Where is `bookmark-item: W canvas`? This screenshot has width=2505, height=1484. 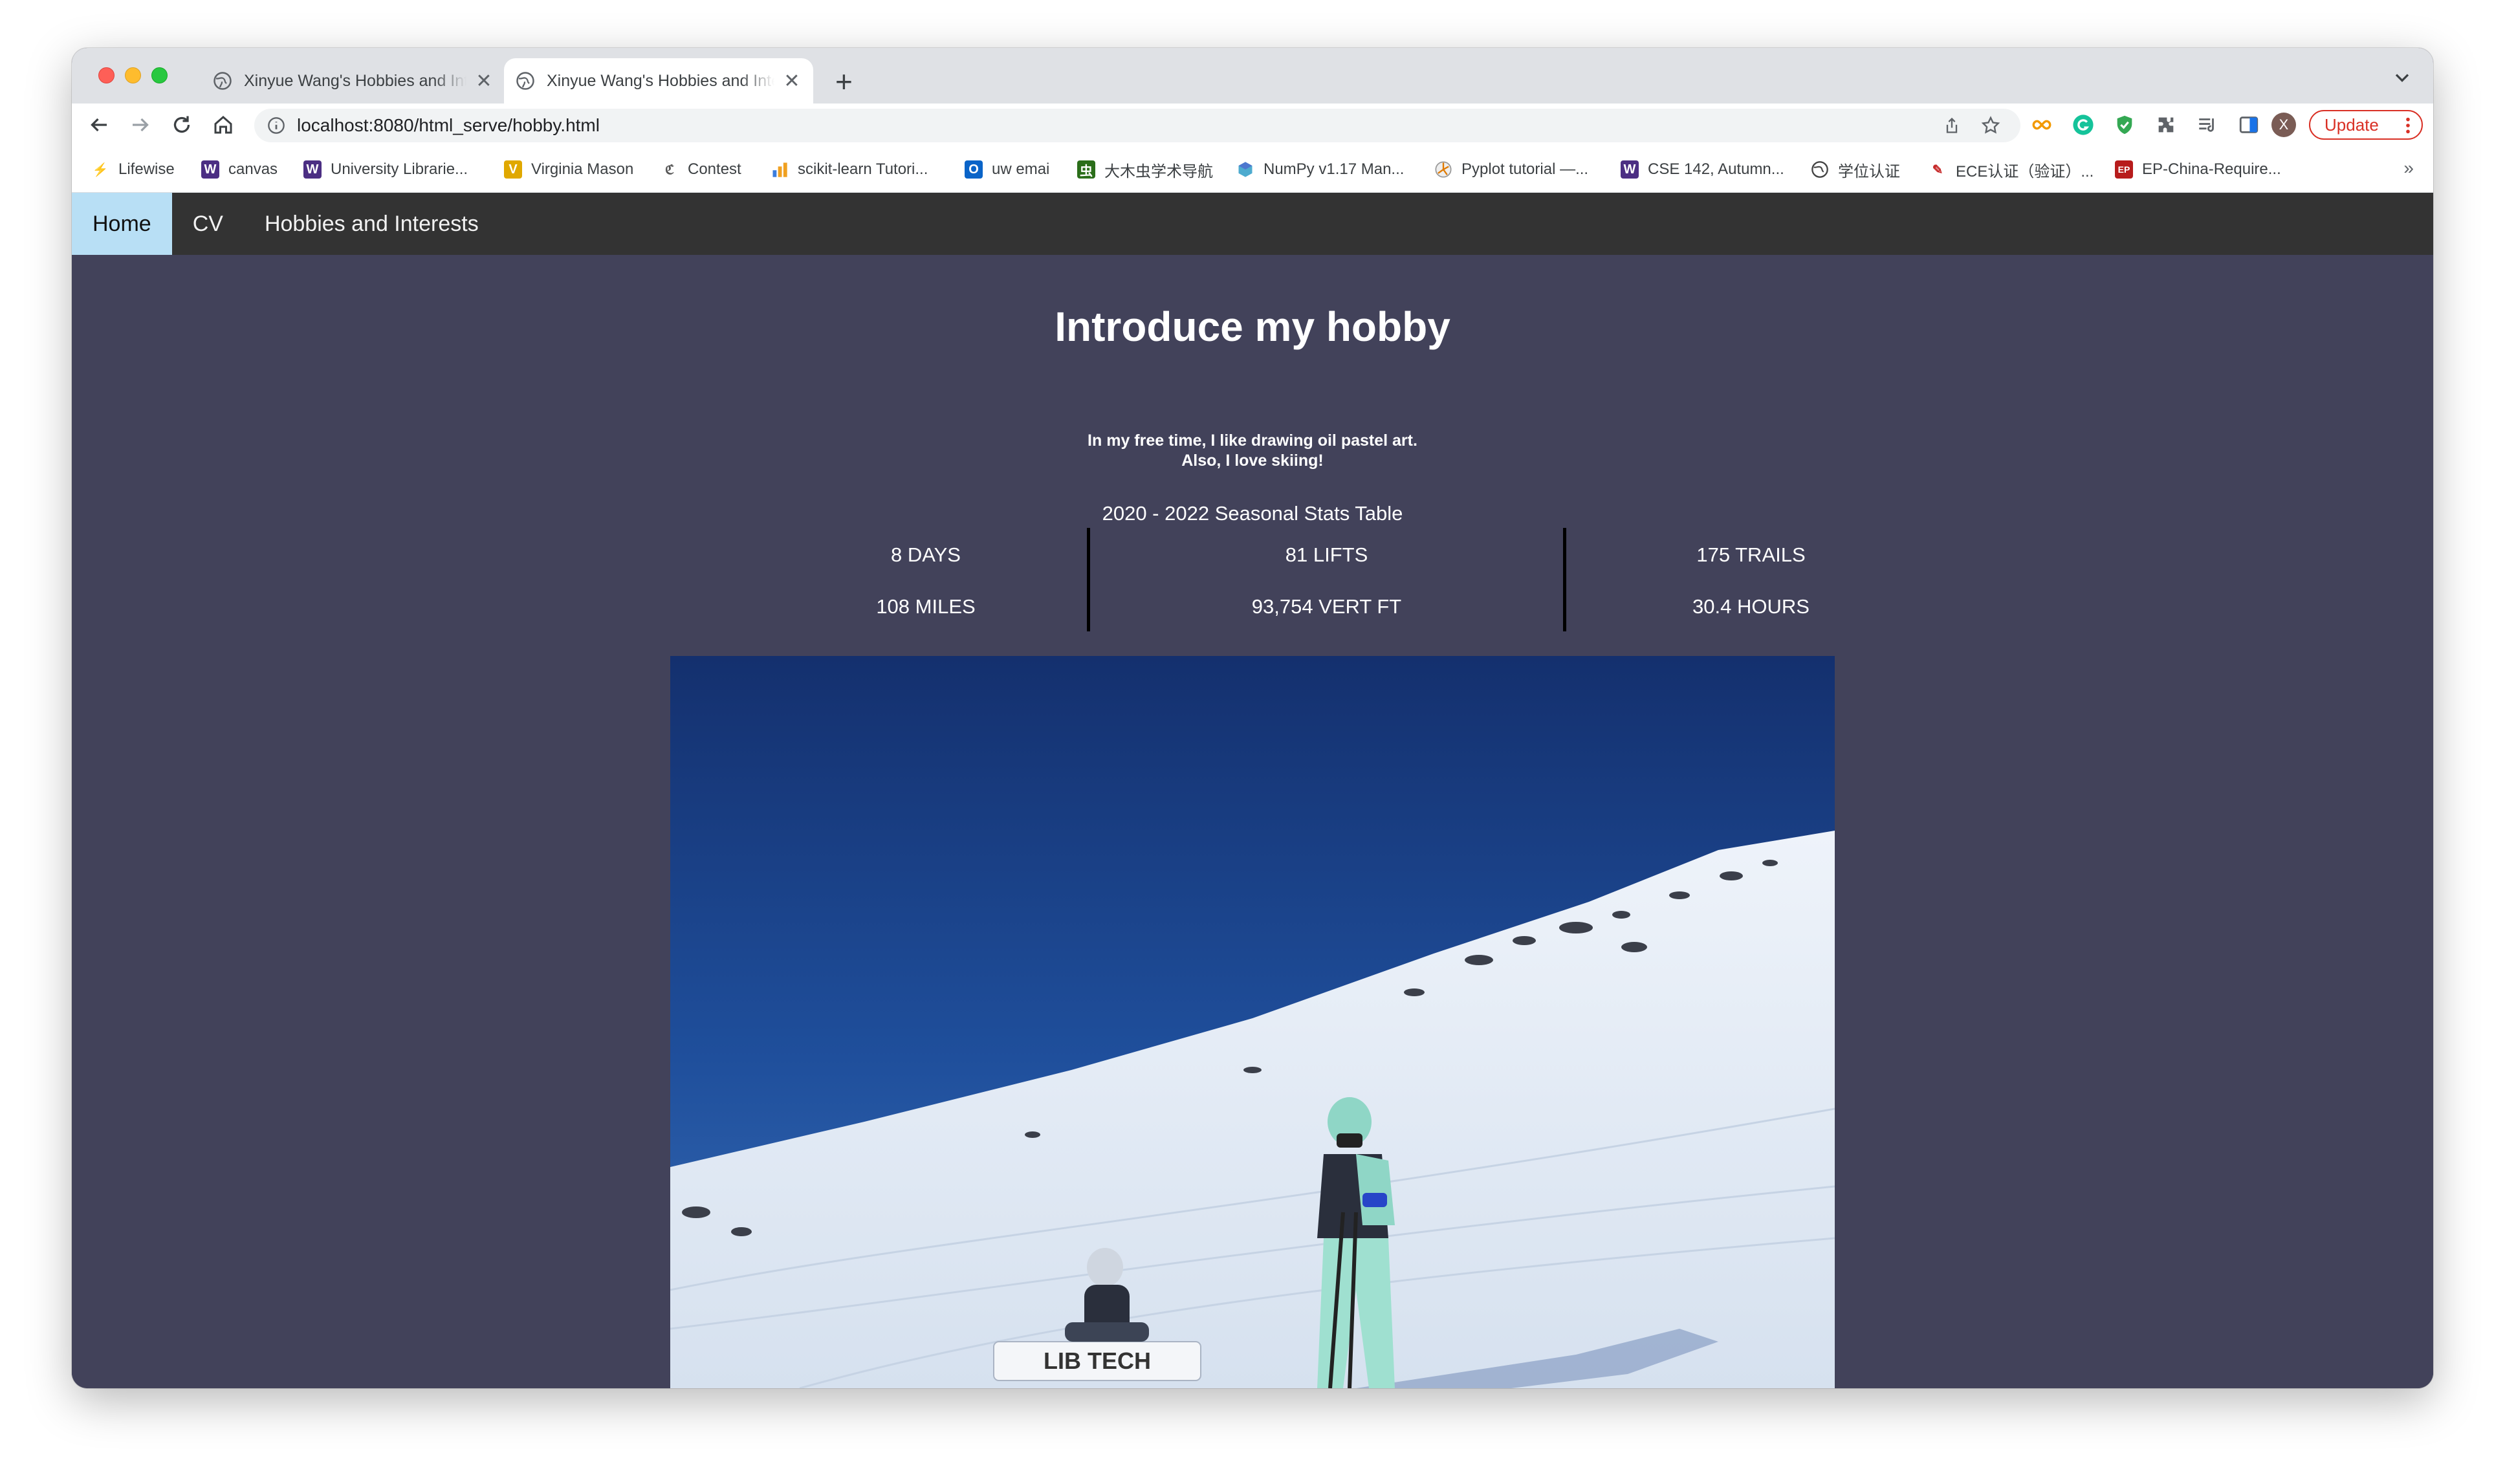 bookmark-item: W canvas is located at coordinates (239, 169).